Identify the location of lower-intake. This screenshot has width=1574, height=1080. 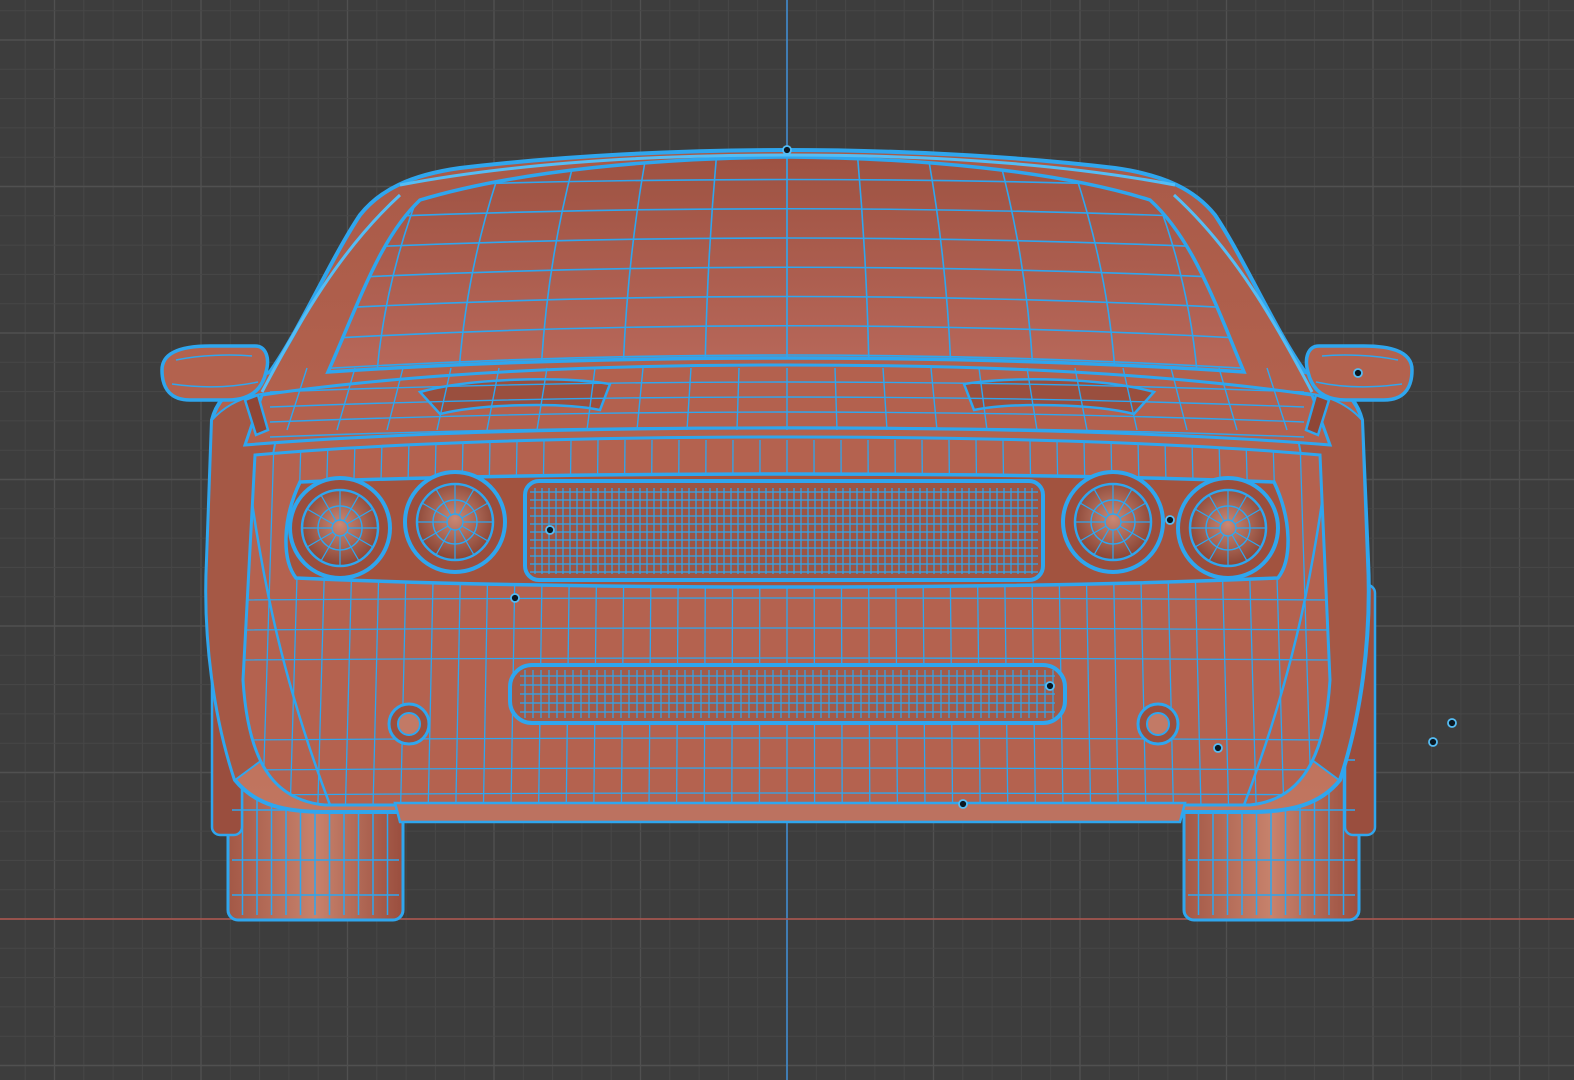
(787, 694).